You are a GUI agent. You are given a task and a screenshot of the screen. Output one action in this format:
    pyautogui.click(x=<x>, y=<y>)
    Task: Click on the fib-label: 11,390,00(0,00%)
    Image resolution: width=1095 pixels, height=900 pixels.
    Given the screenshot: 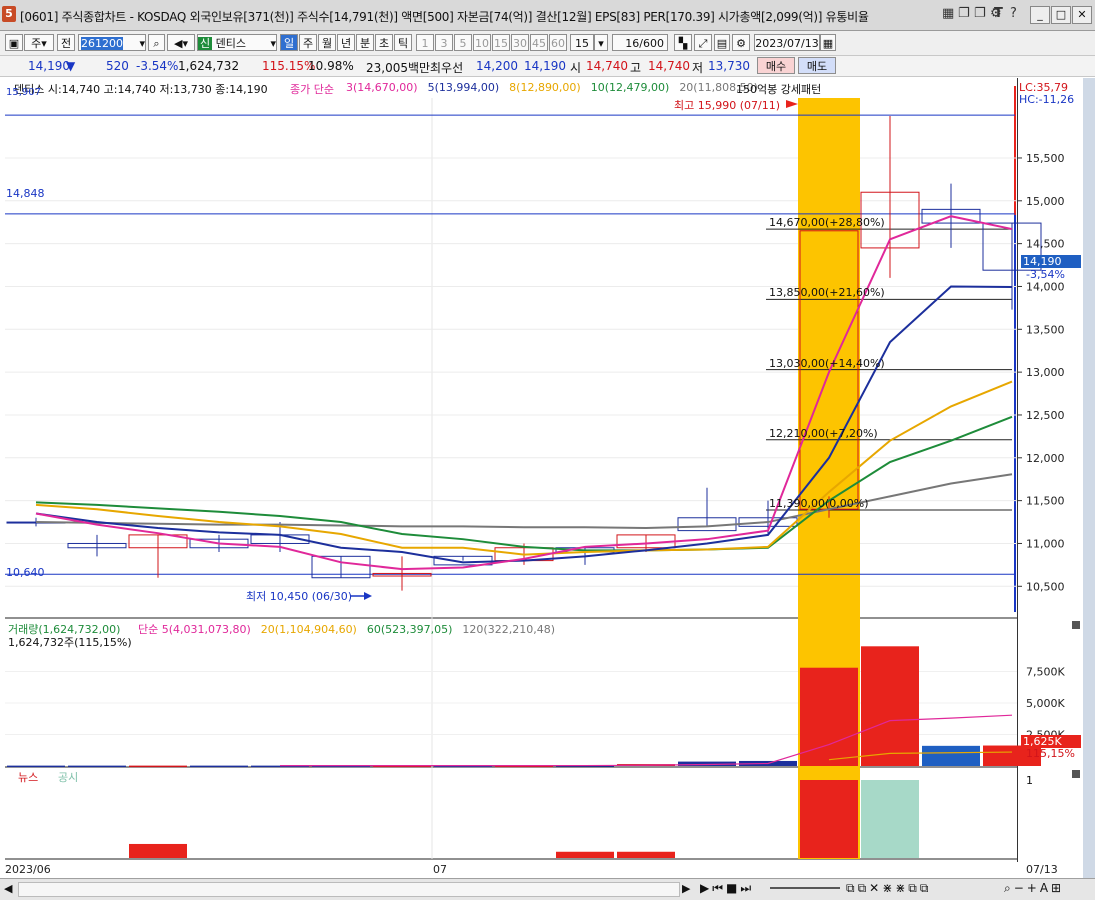 What is the action you would take?
    pyautogui.click(x=819, y=504)
    